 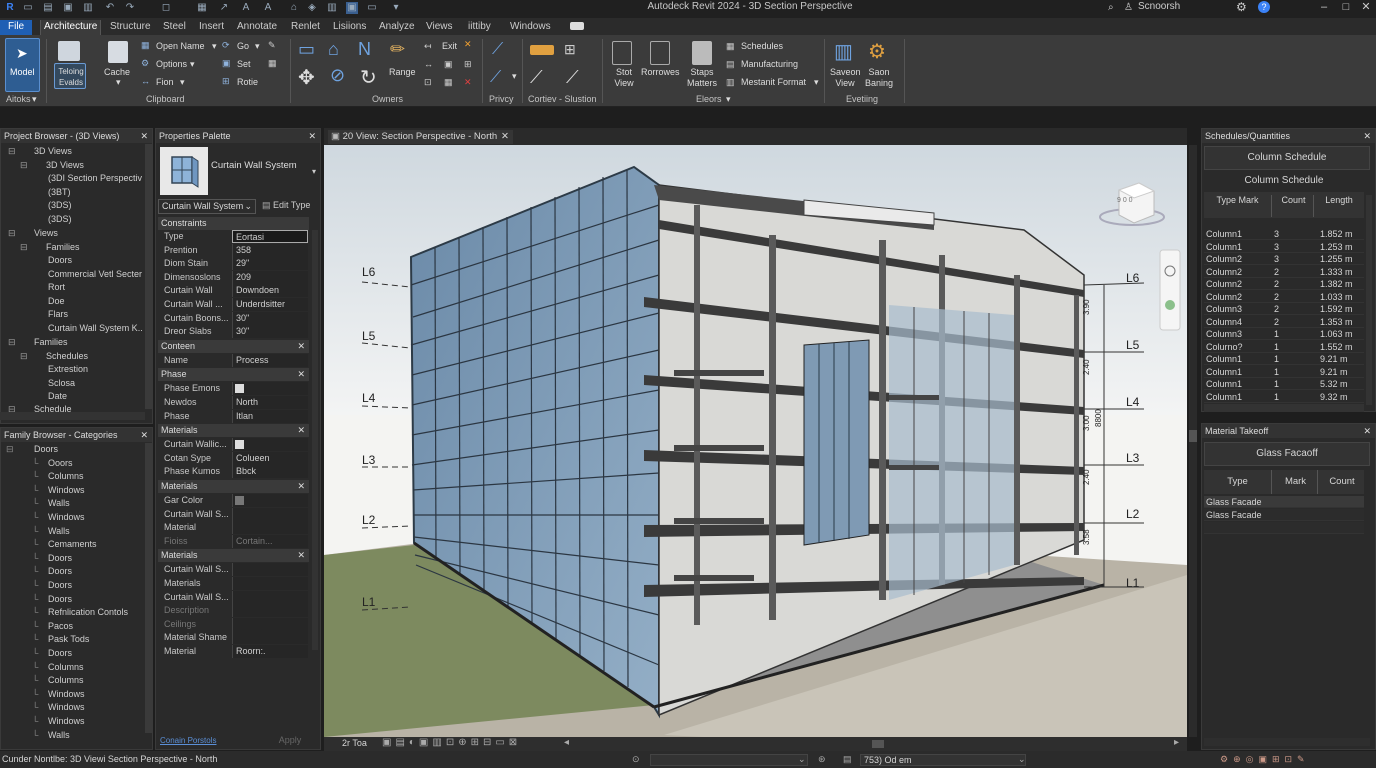 I want to click on saveon-view-icon: ▥, so click(x=843, y=51).